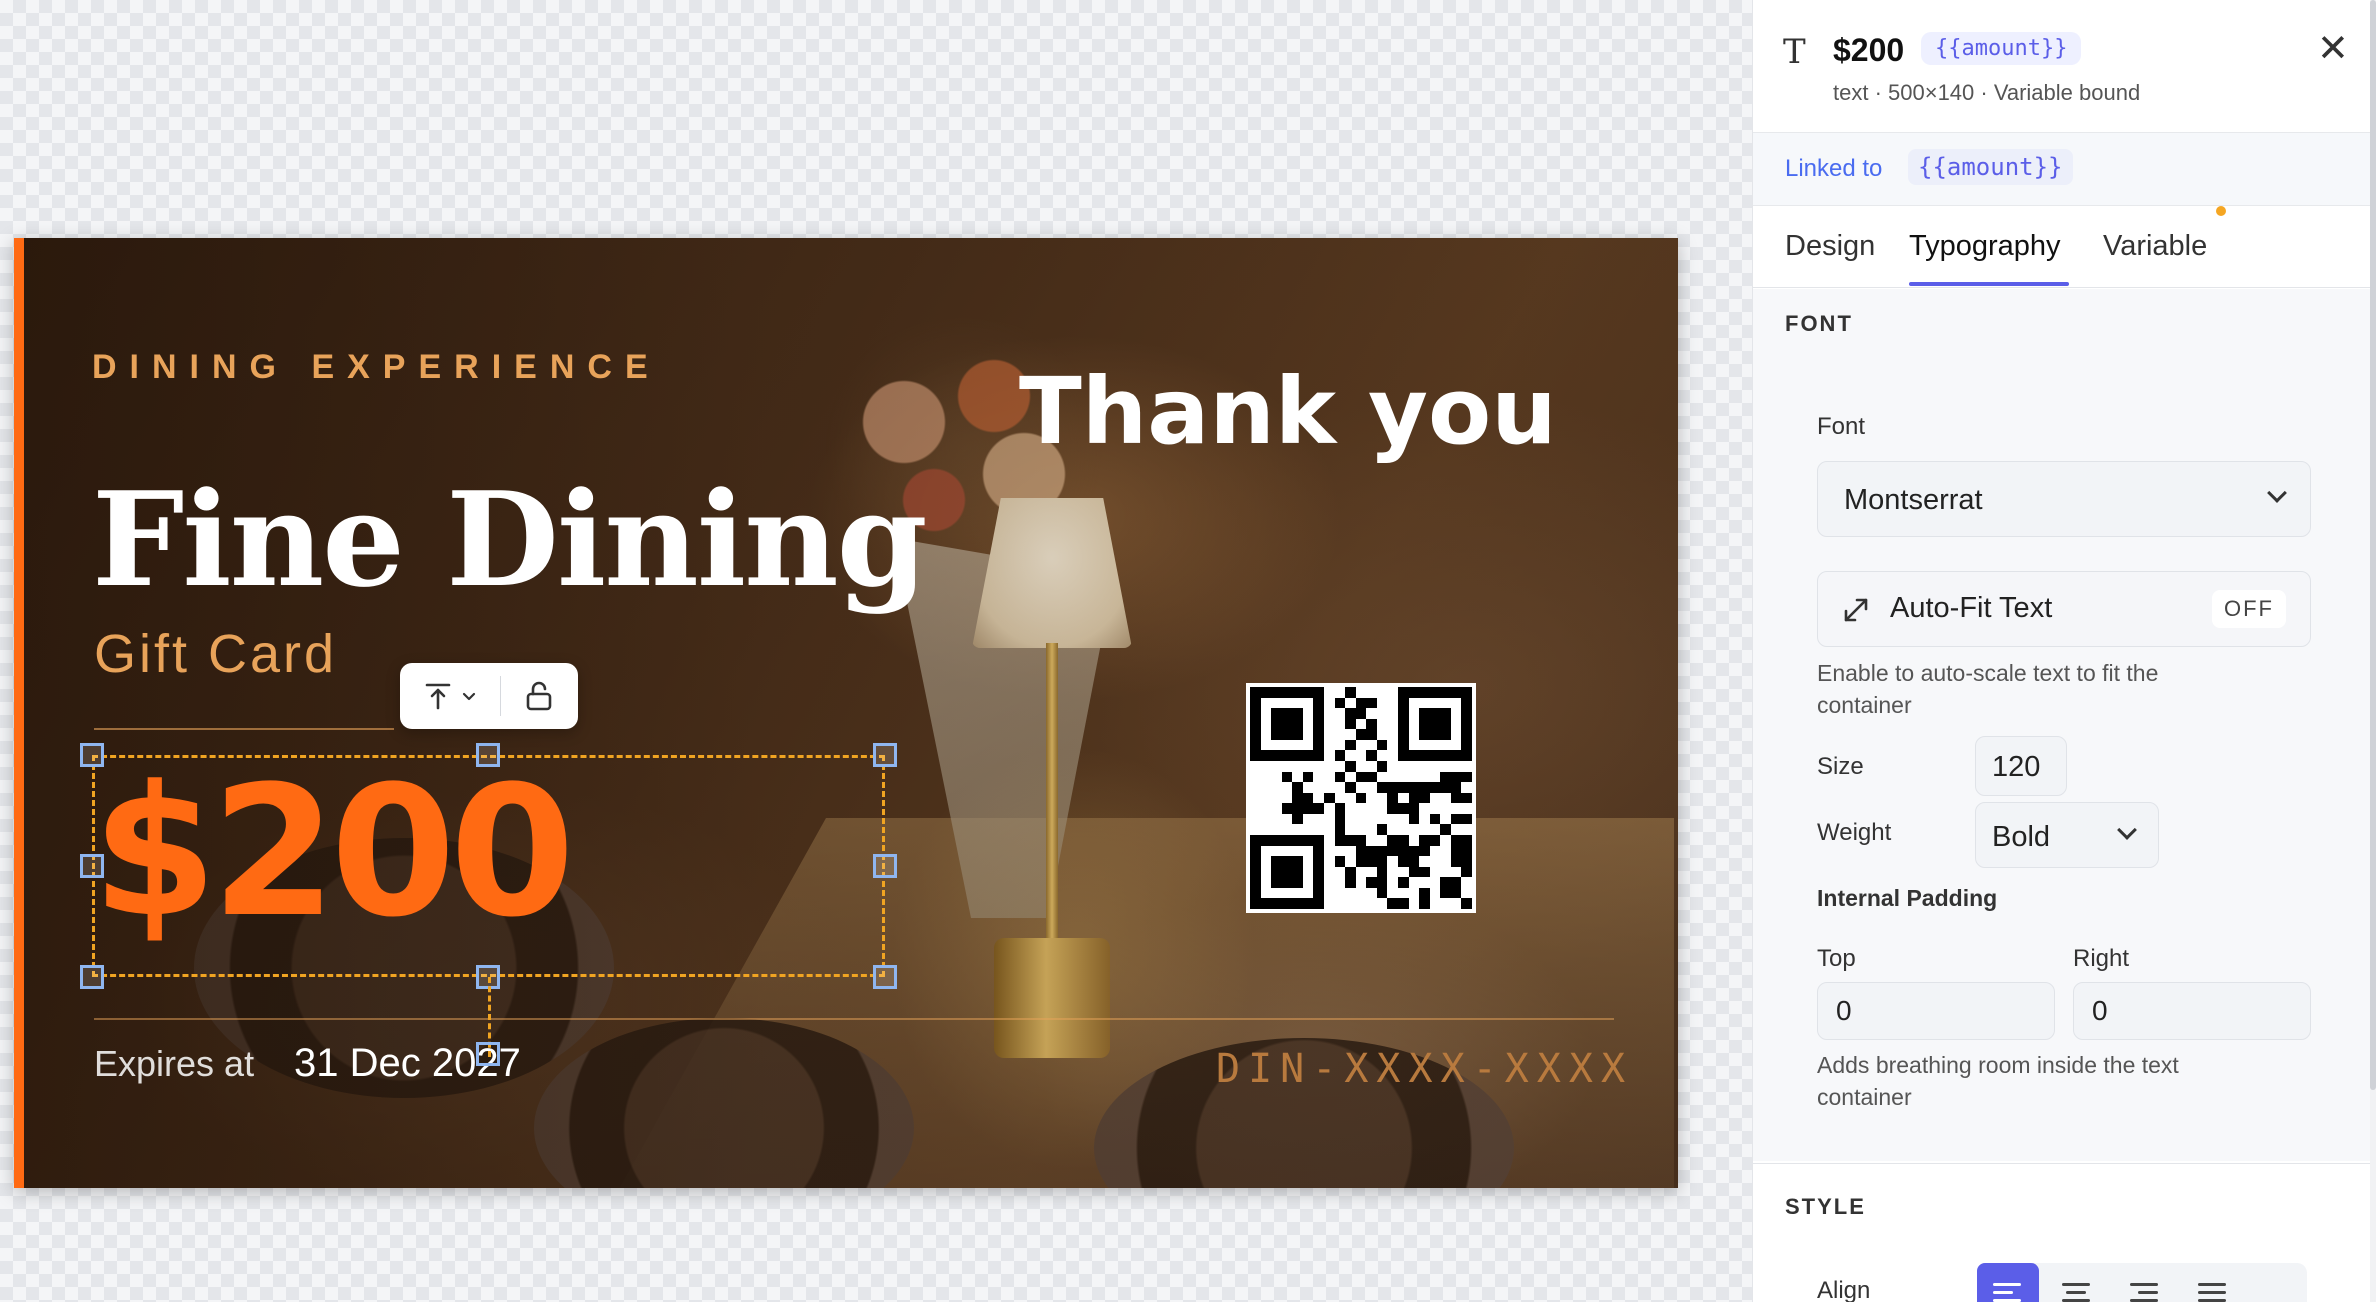  I want to click on card-title-text: Fine Dining, so click(510, 539).